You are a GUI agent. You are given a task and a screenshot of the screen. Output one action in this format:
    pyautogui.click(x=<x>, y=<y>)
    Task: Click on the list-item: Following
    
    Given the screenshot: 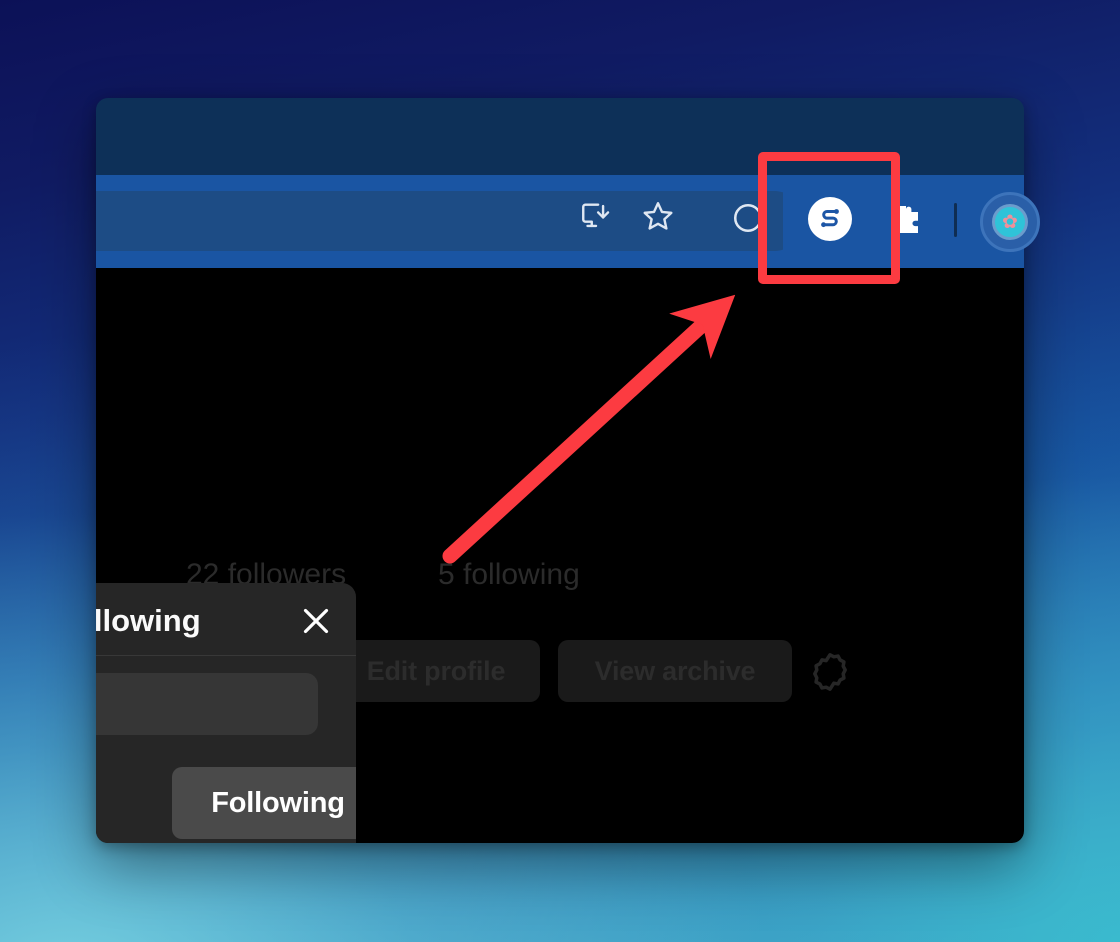 What is the action you would take?
    pyautogui.click(x=226, y=799)
    